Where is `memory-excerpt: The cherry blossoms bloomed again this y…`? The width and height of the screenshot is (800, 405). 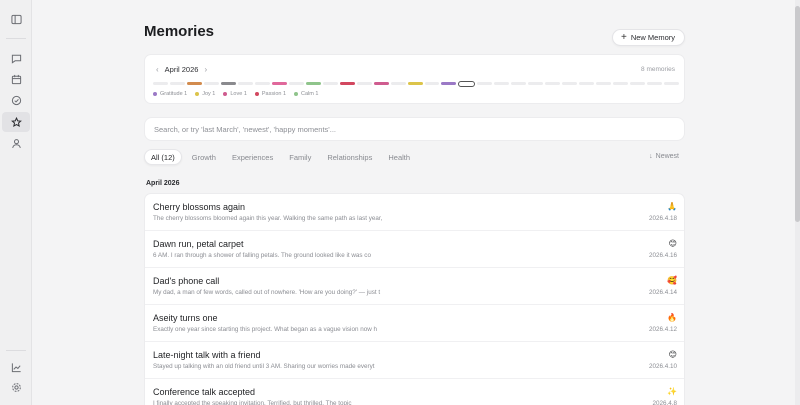
memory-excerpt: The cherry blossoms bloomed again this y… is located at coordinates (268, 218).